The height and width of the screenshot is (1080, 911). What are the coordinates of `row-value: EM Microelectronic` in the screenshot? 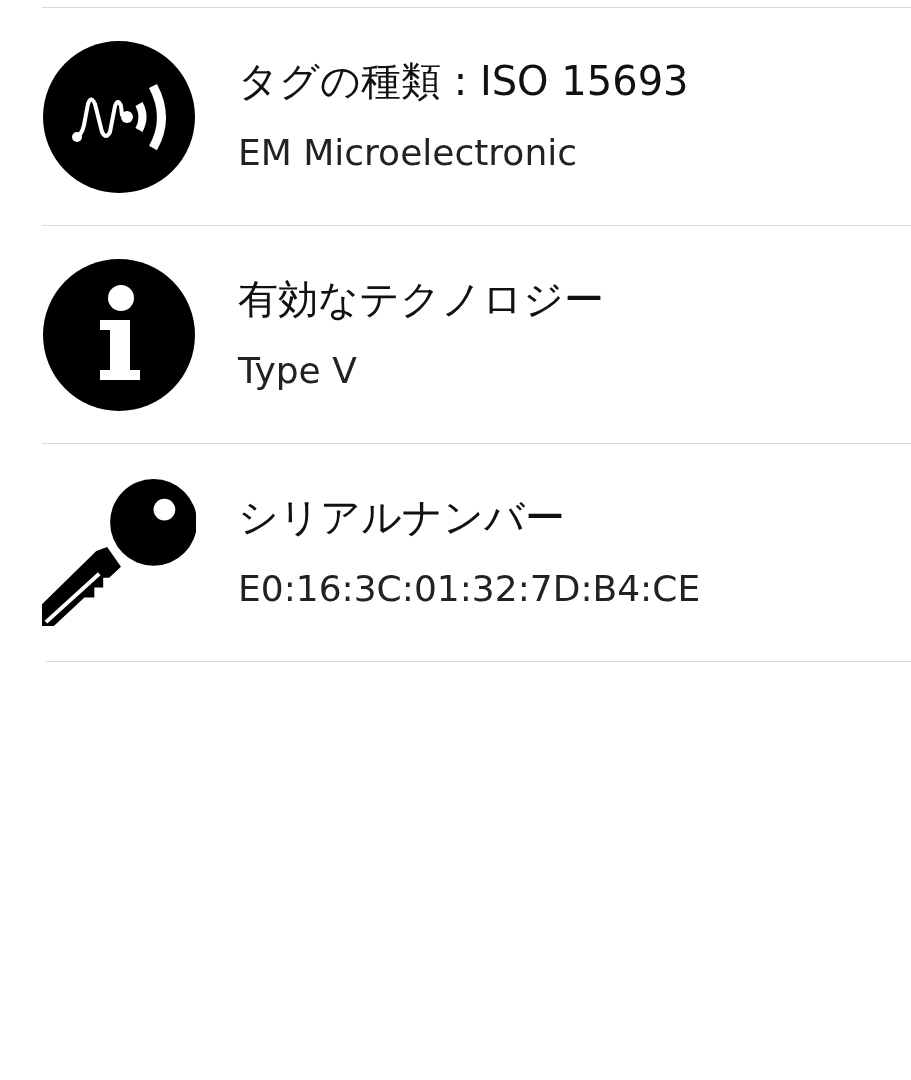 It's located at (408, 152).